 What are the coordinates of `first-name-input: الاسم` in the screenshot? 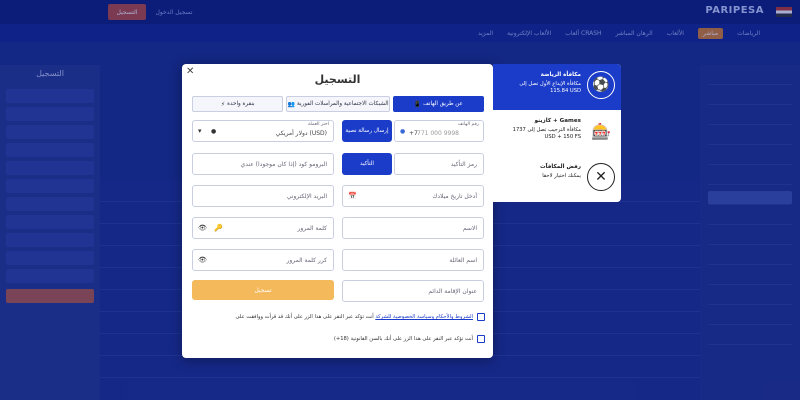 It's located at (413, 228).